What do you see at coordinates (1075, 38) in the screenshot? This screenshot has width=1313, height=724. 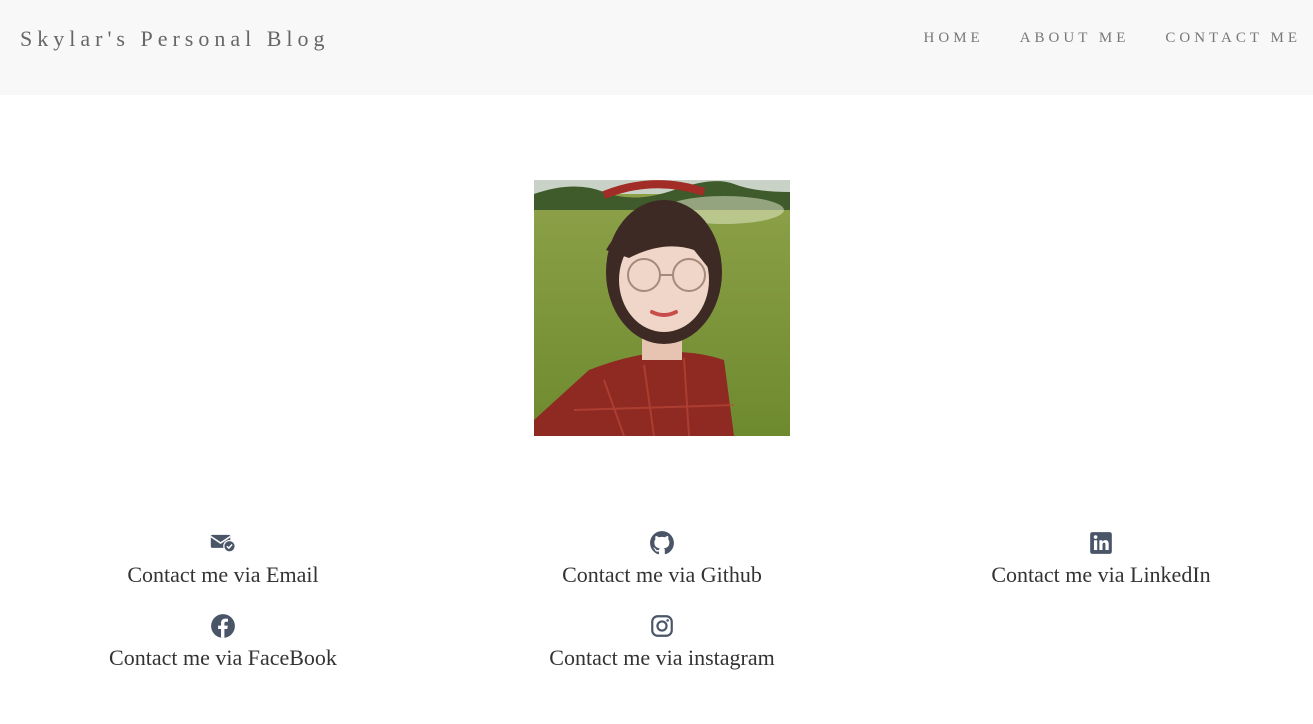 I see `nav-link-about-me: ABOUT ME` at bounding box center [1075, 38].